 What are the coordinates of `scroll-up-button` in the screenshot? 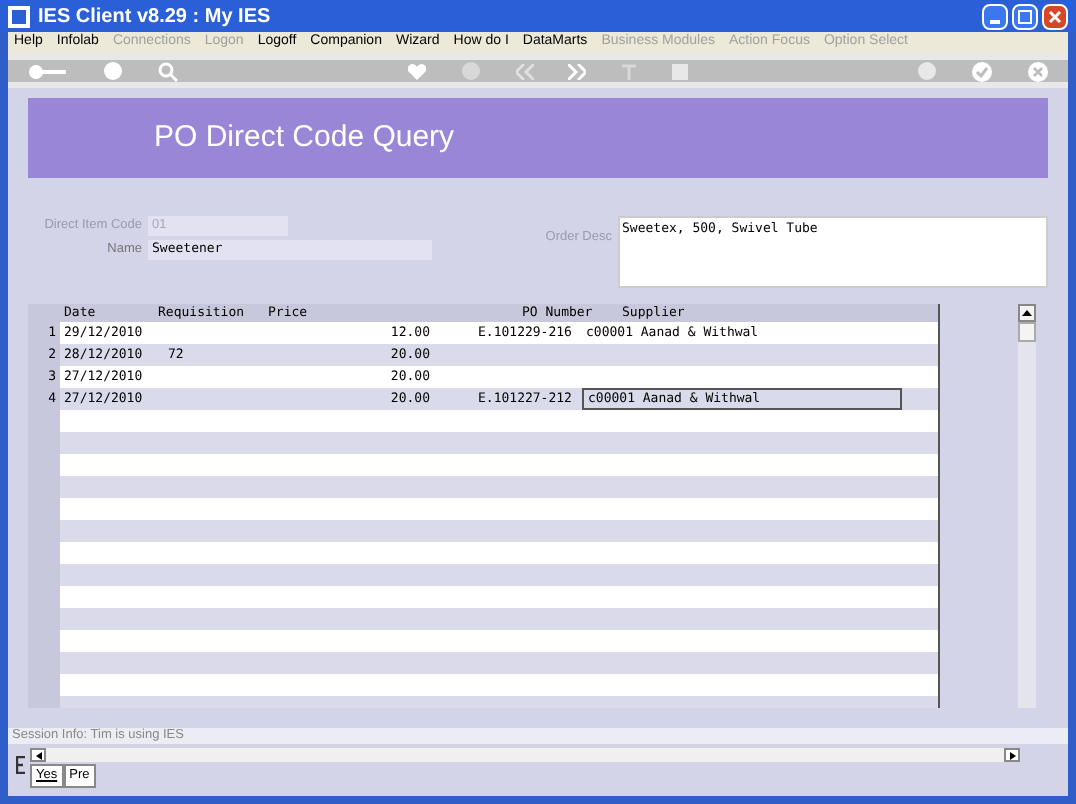 It's located at (1027, 313).